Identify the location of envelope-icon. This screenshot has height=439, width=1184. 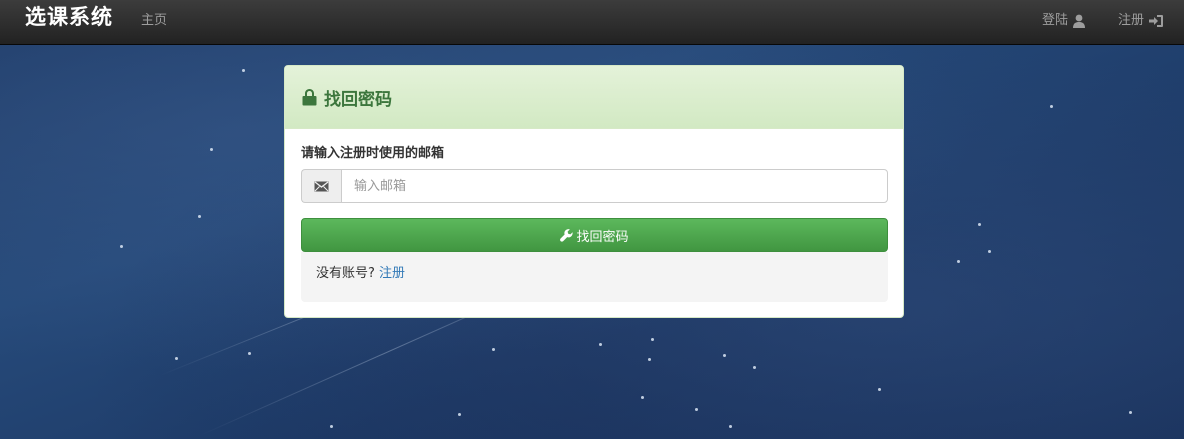
(321, 185).